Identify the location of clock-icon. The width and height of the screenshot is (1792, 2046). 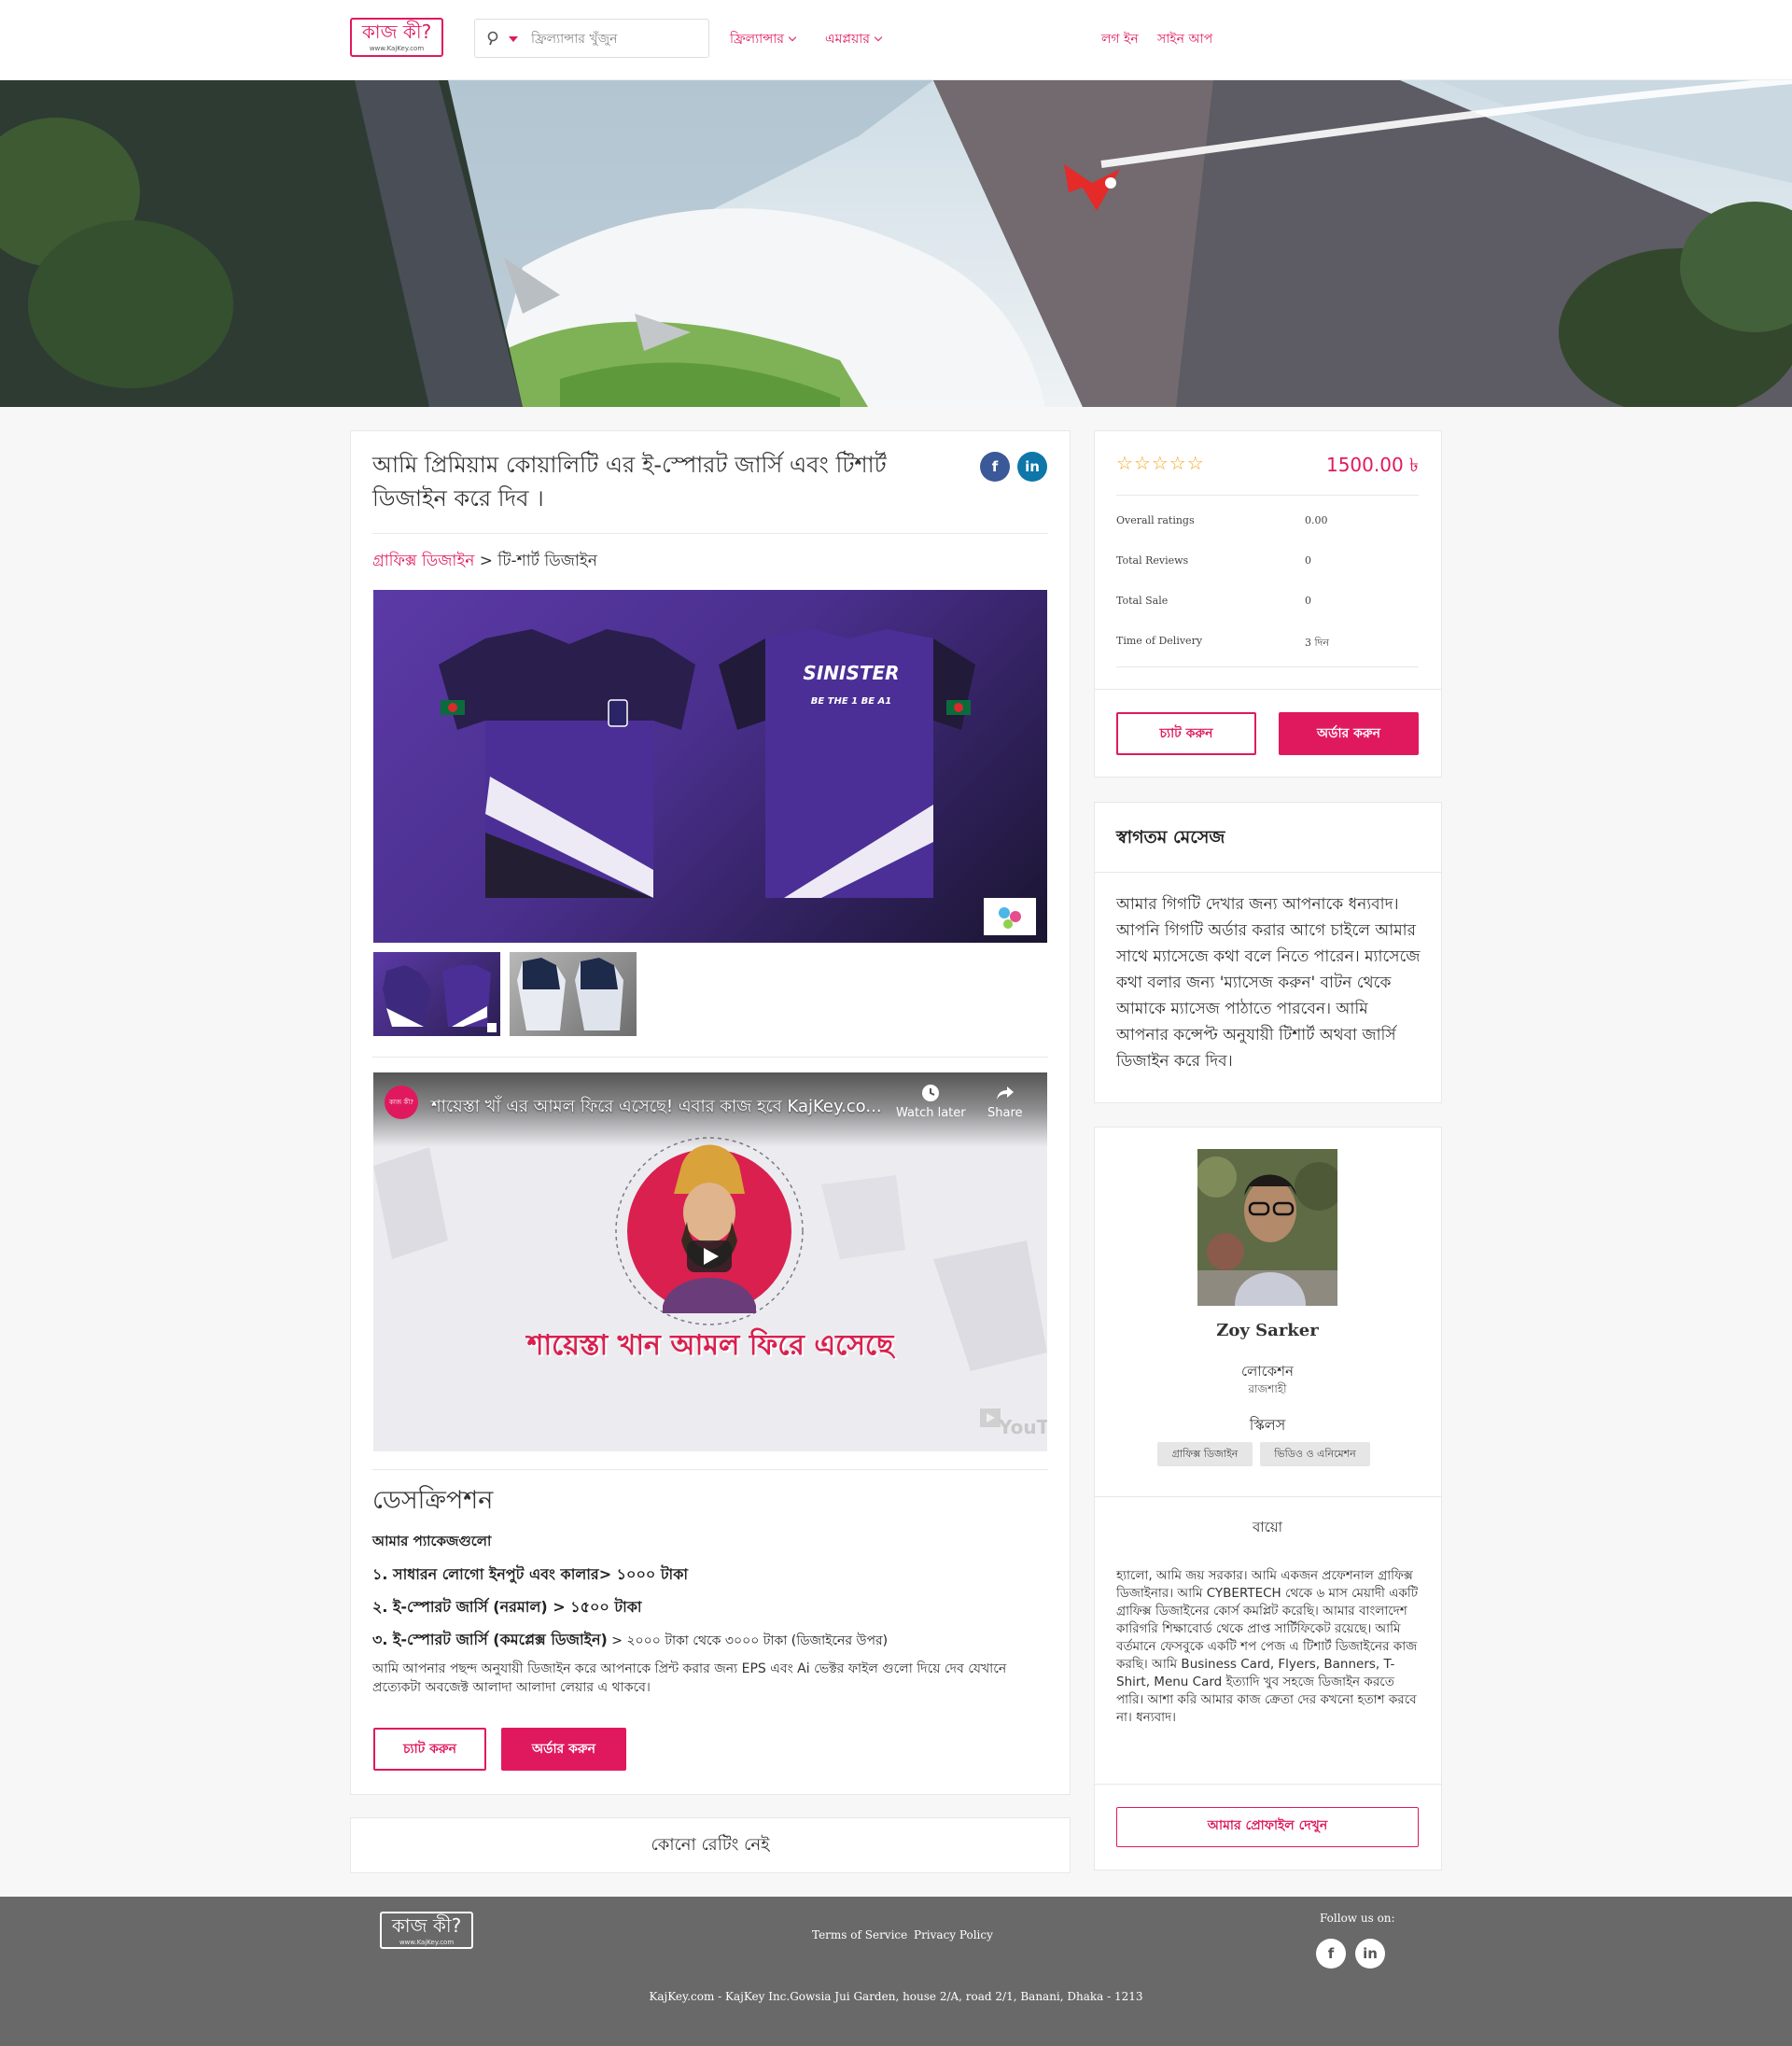
(931, 1093).